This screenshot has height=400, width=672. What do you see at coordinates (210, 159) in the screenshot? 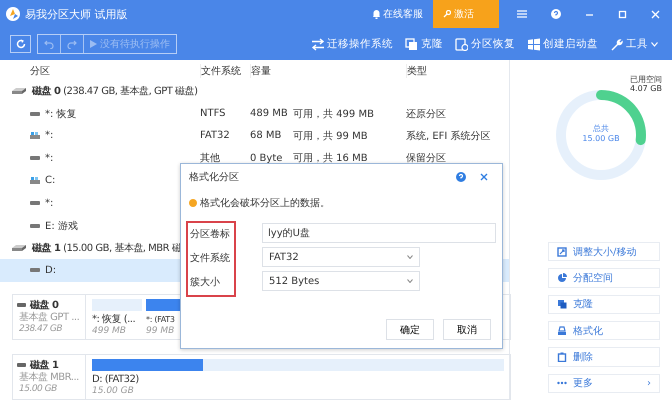
I see `table-cell-text: 其他` at bounding box center [210, 159].